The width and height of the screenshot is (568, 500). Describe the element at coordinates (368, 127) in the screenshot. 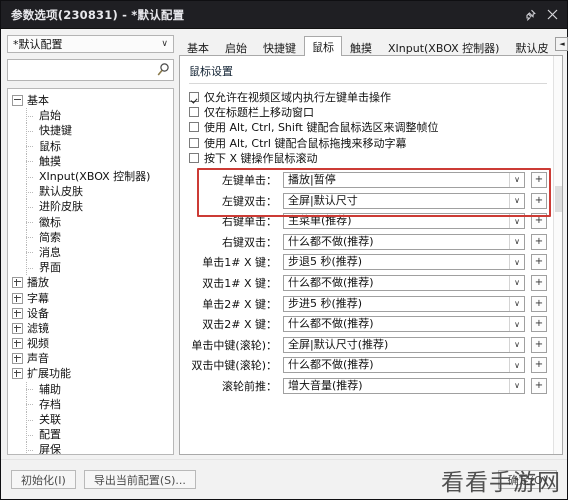

I see `checkbox-row: 使用 Alt, Ctrl, Shift 键配合鼠标选区来调整帧位` at that location.